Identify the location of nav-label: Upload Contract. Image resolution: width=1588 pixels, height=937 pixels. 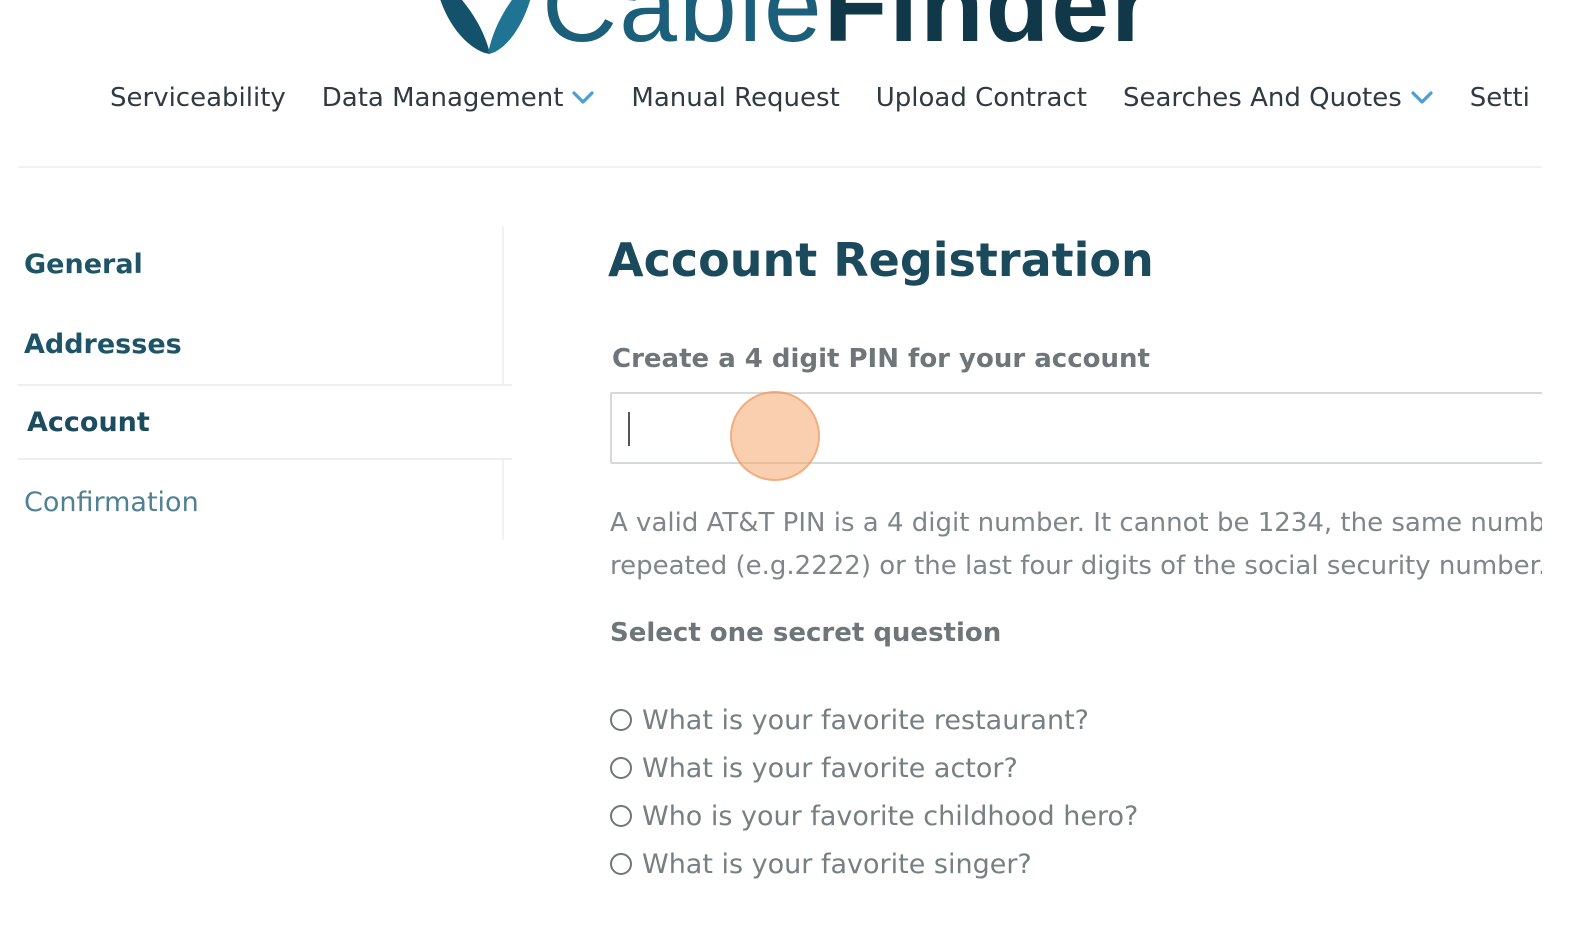
(981, 98).